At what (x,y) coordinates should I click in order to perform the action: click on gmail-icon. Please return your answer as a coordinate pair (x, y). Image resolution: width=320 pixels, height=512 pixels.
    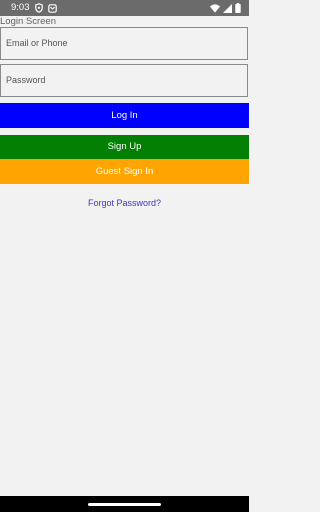
    Looking at the image, I should click on (52, 8).